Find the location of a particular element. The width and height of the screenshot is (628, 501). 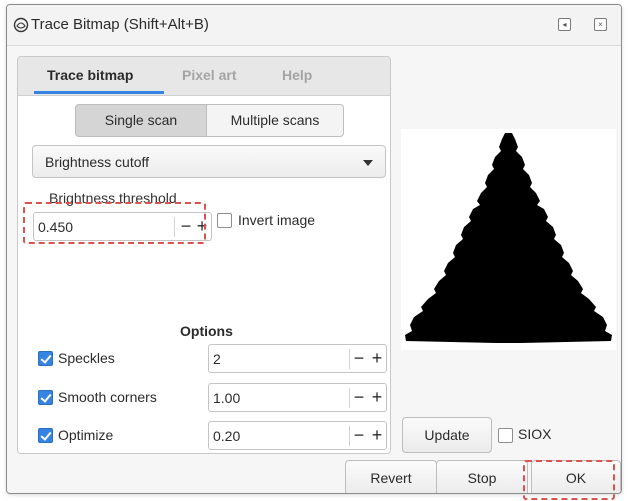

optimize-stepper: 0.20 − + is located at coordinates (297, 435).